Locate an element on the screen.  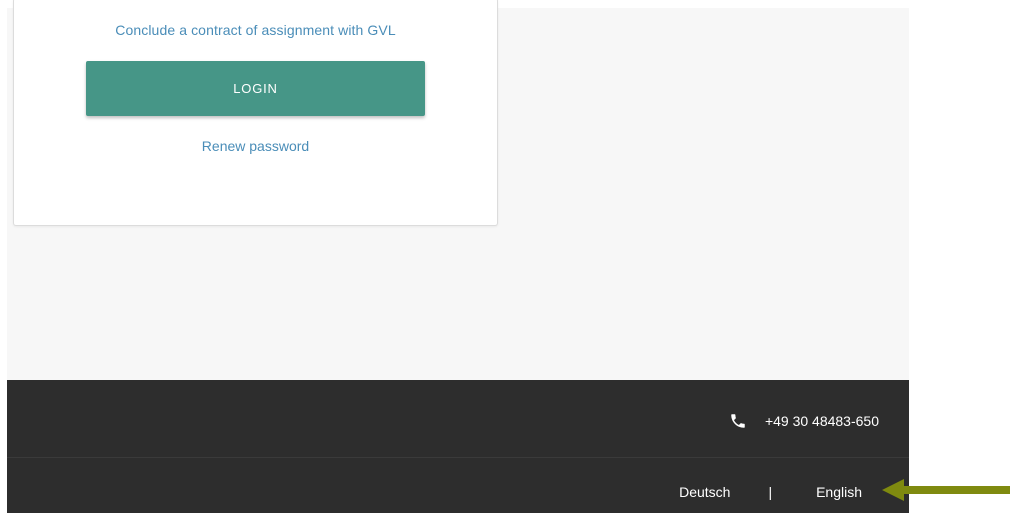
language-link-deutsch: Deutsch is located at coordinates (704, 492).